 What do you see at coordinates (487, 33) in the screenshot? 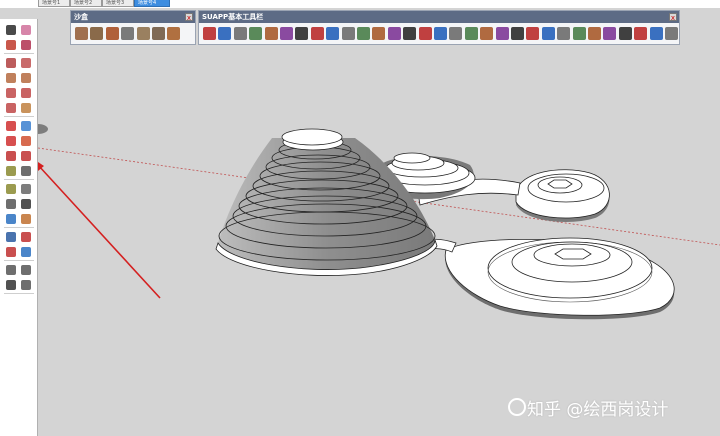
I see `suapp-tool-19-icon` at bounding box center [487, 33].